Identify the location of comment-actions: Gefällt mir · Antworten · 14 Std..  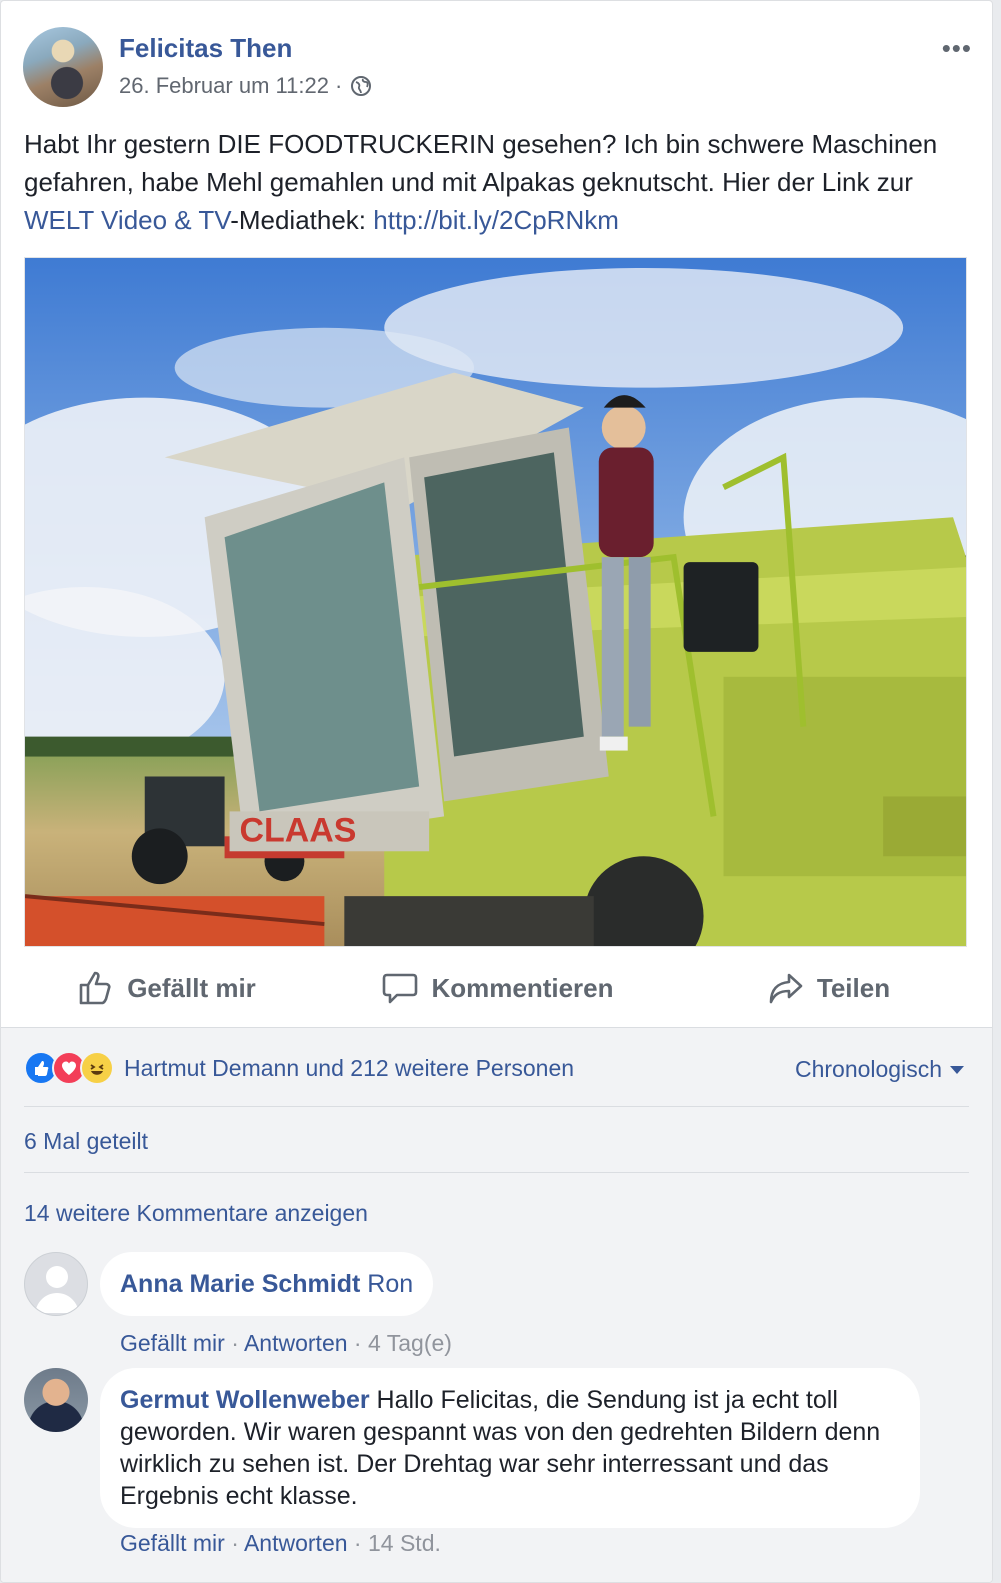
(280, 1543).